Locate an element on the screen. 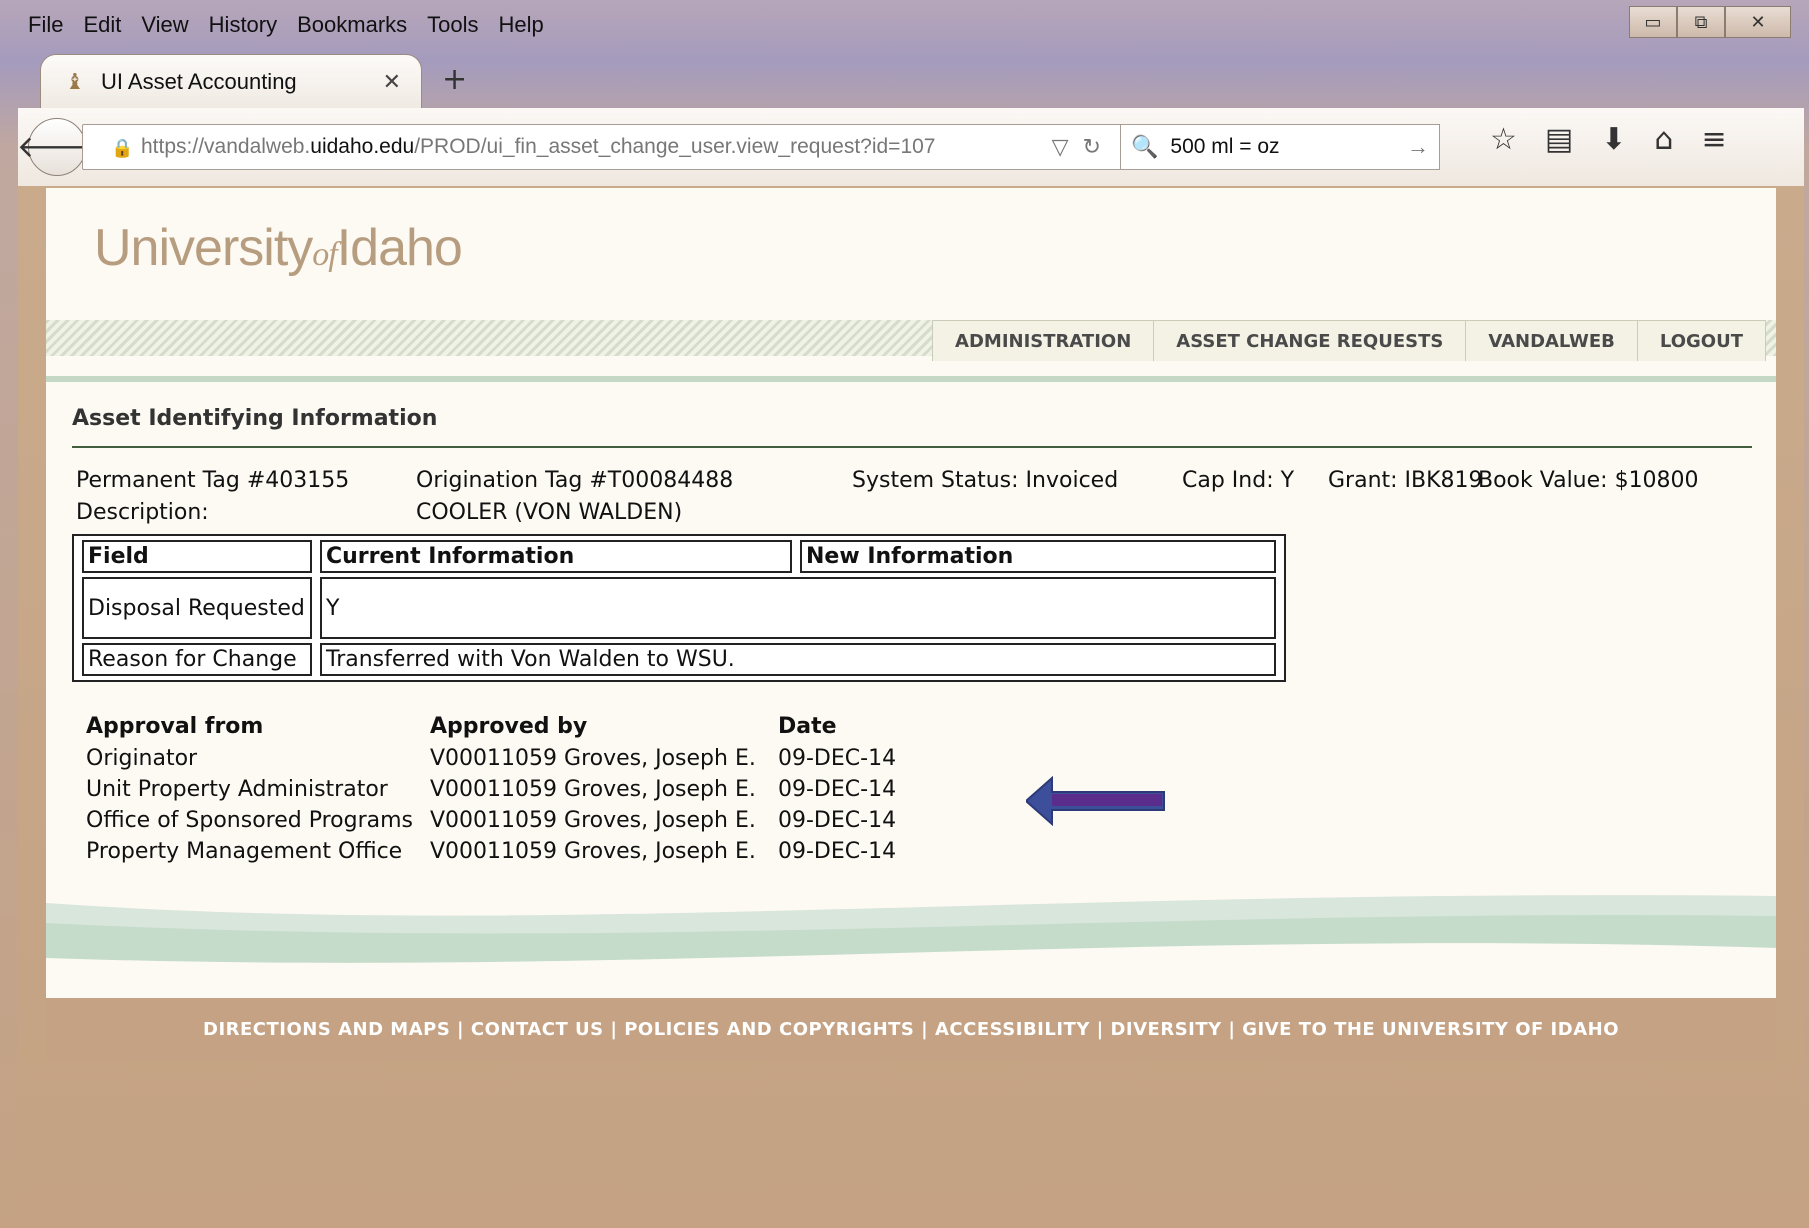 Image resolution: width=1809 pixels, height=1228 pixels. header-approval-from: Approval from is located at coordinates (175, 726).